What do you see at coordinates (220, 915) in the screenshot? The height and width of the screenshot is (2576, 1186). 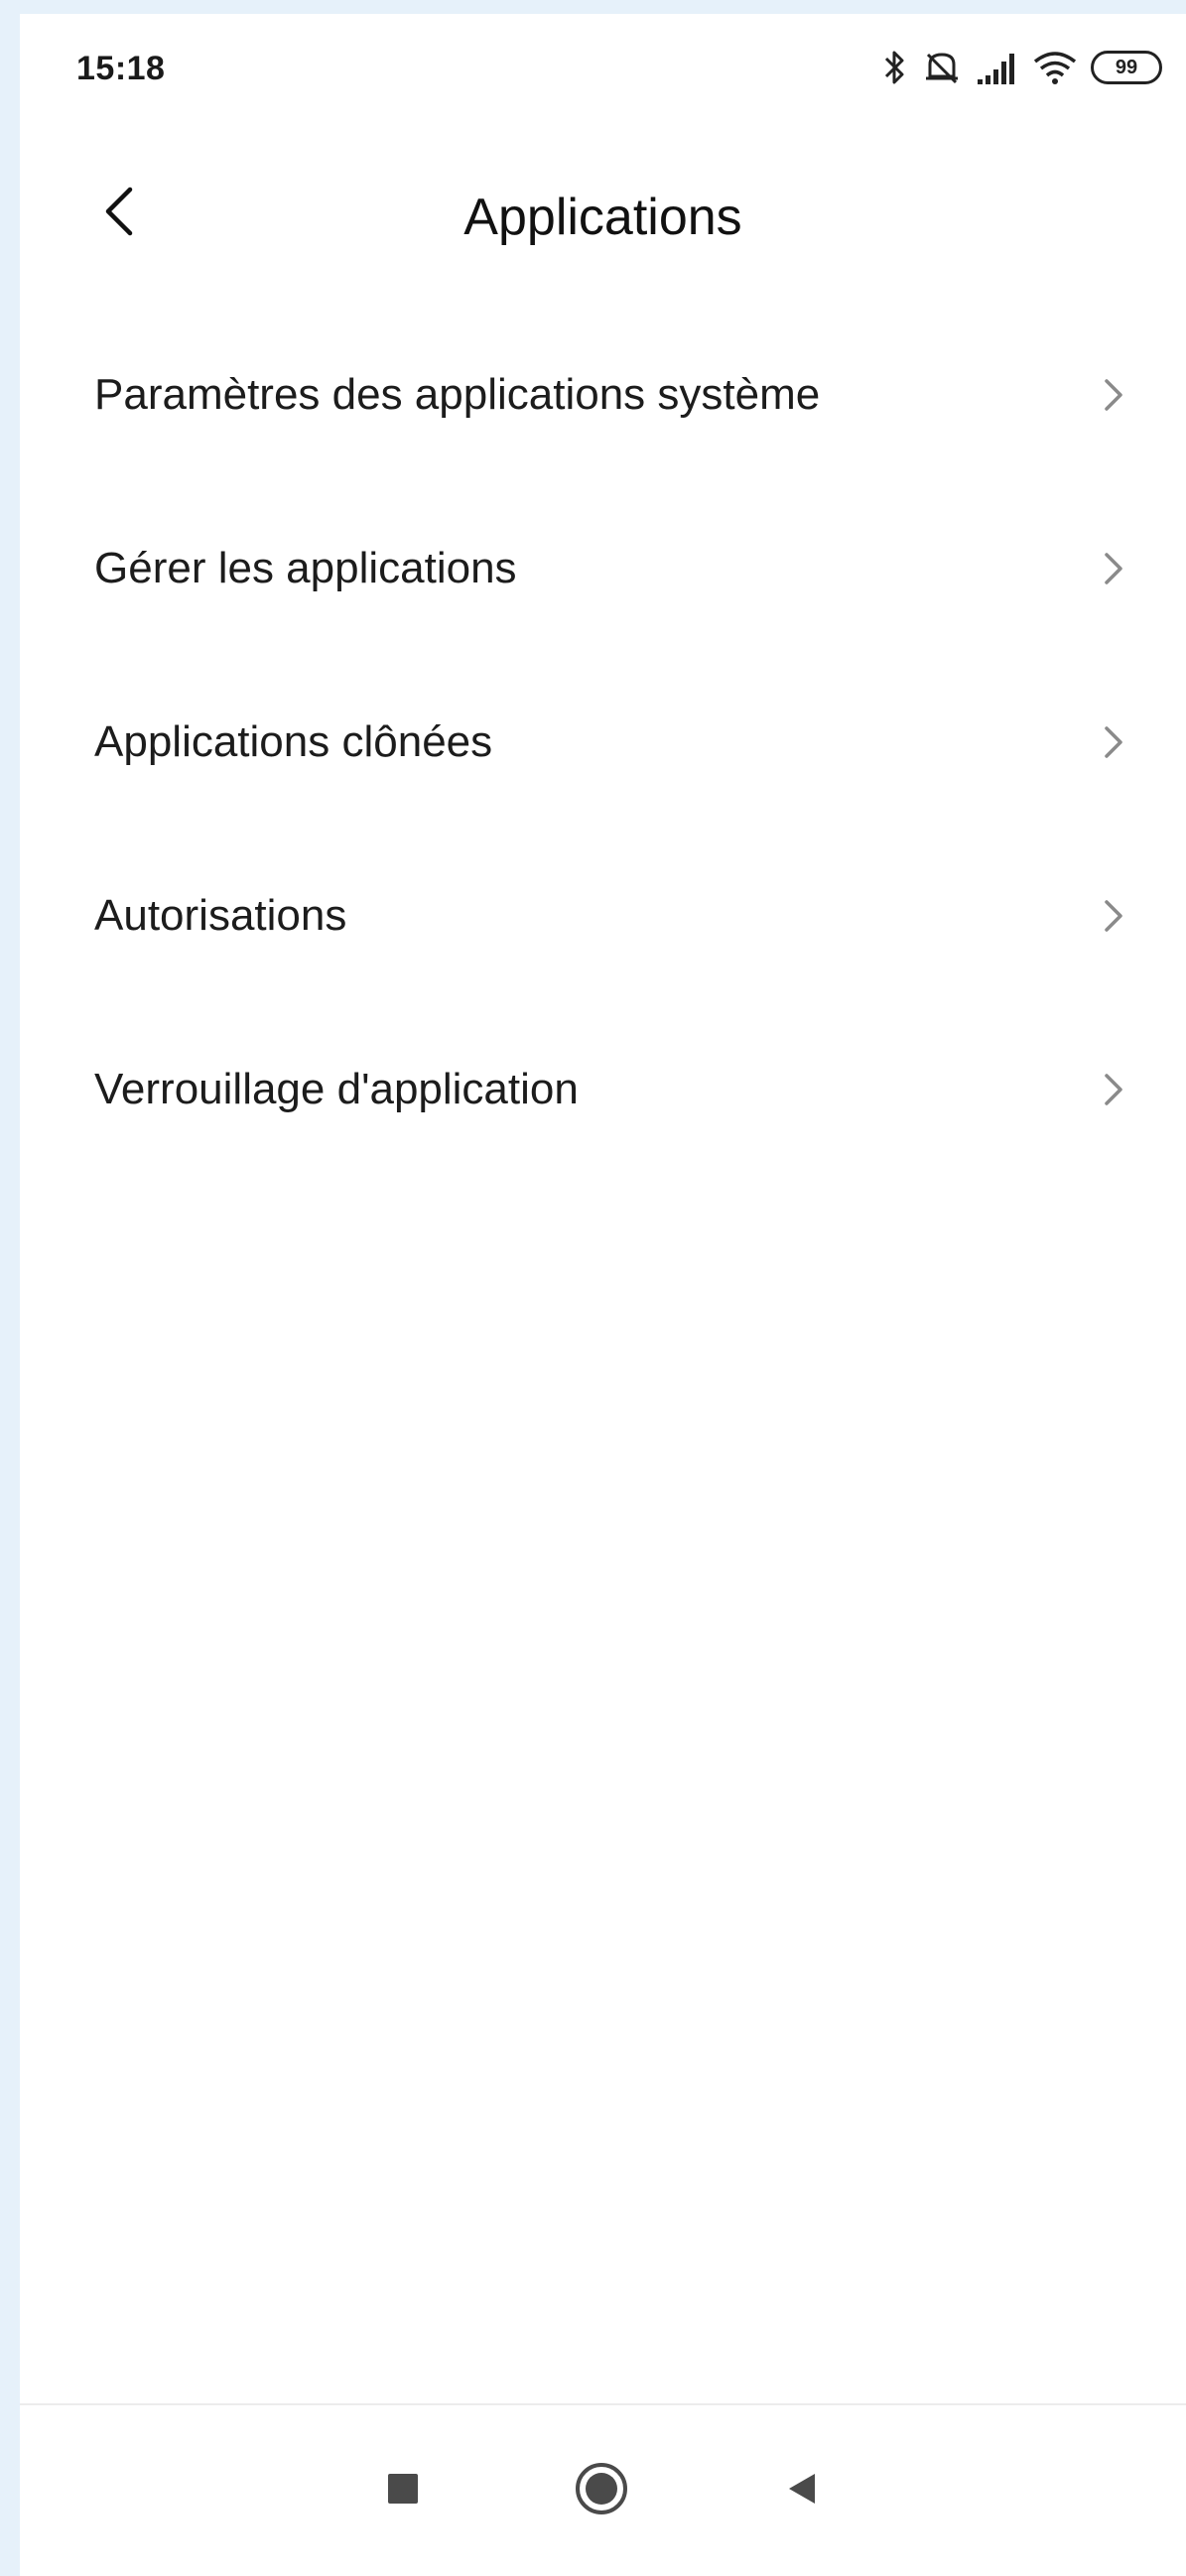 I see `menu-item-label: Autorisations` at bounding box center [220, 915].